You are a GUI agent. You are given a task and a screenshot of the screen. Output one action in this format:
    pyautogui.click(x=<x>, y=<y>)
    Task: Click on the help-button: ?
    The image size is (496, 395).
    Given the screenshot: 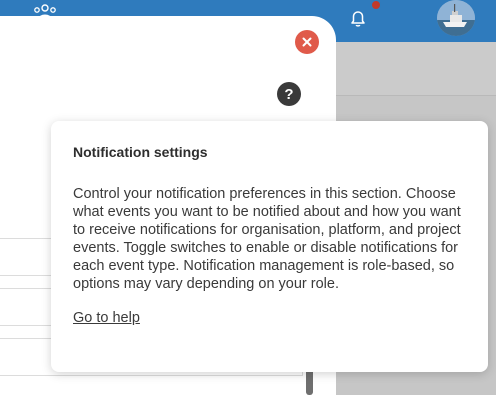 What is the action you would take?
    pyautogui.click(x=289, y=94)
    